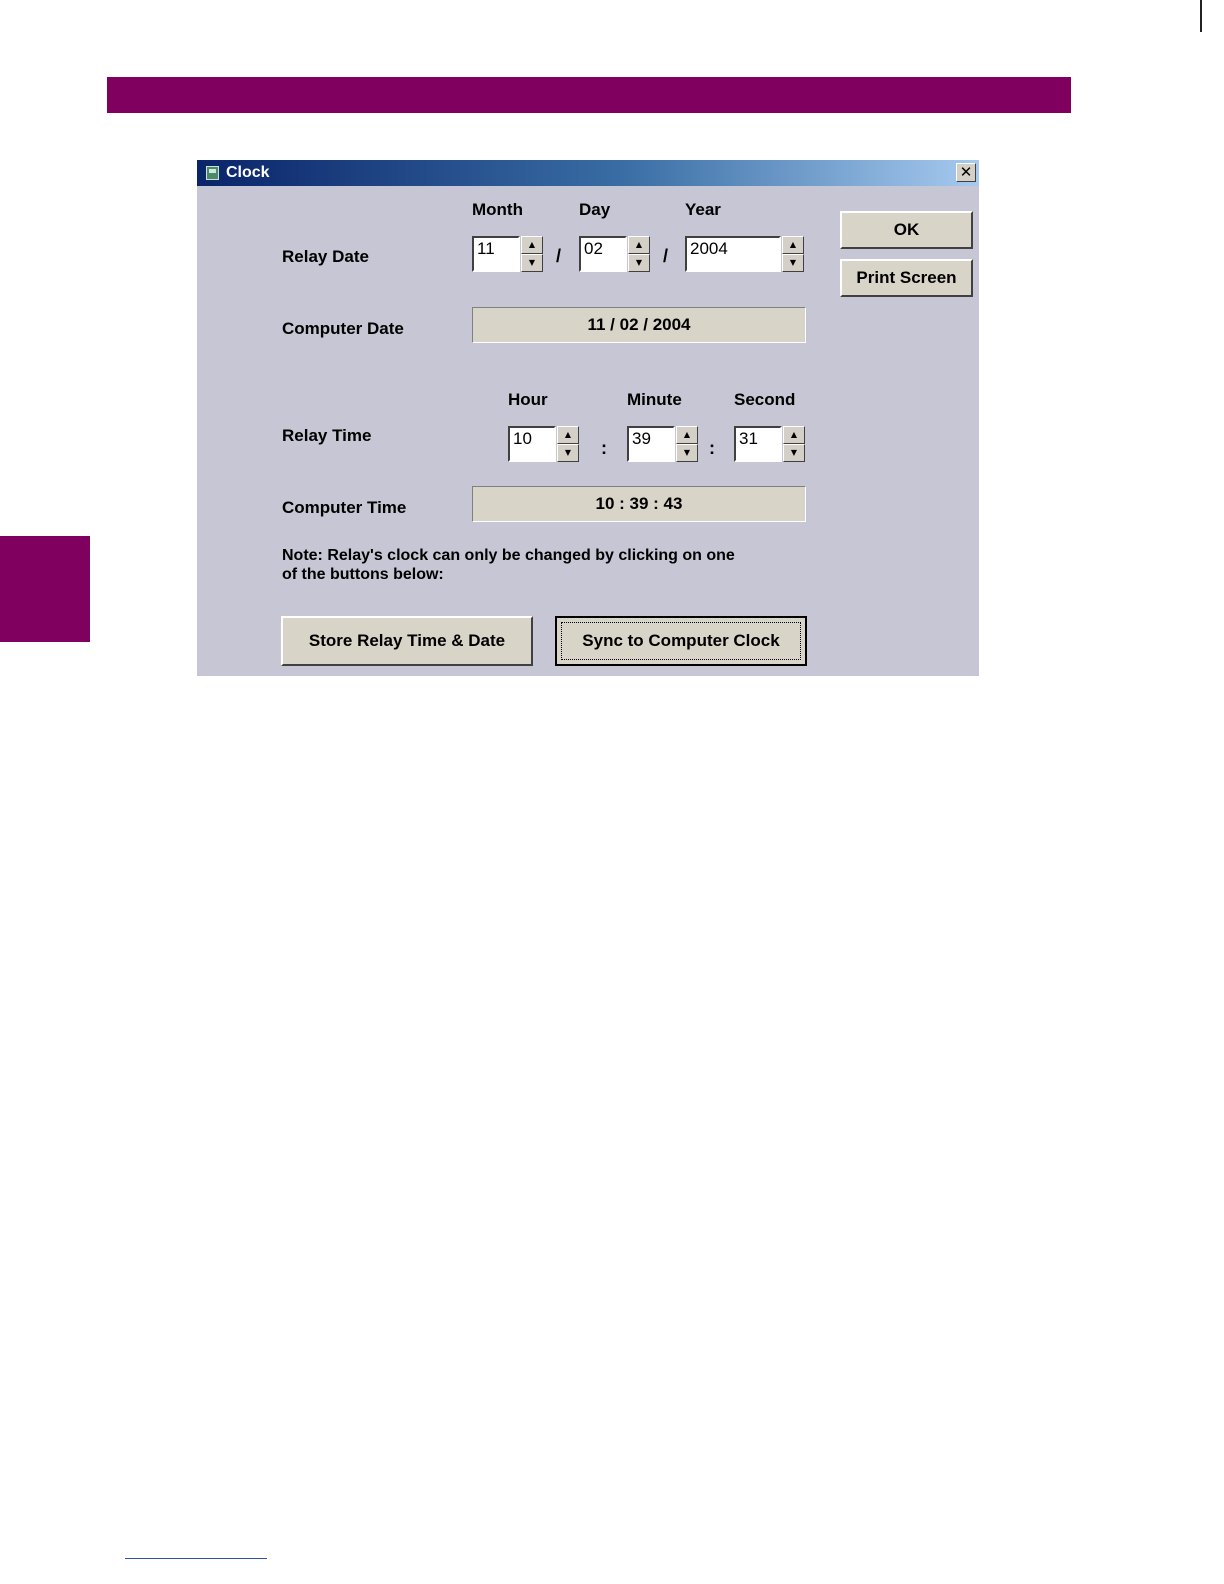 Image resolution: width=1224 pixels, height=1584 pixels. I want to click on second-spinner: ▲ ▼, so click(794, 444).